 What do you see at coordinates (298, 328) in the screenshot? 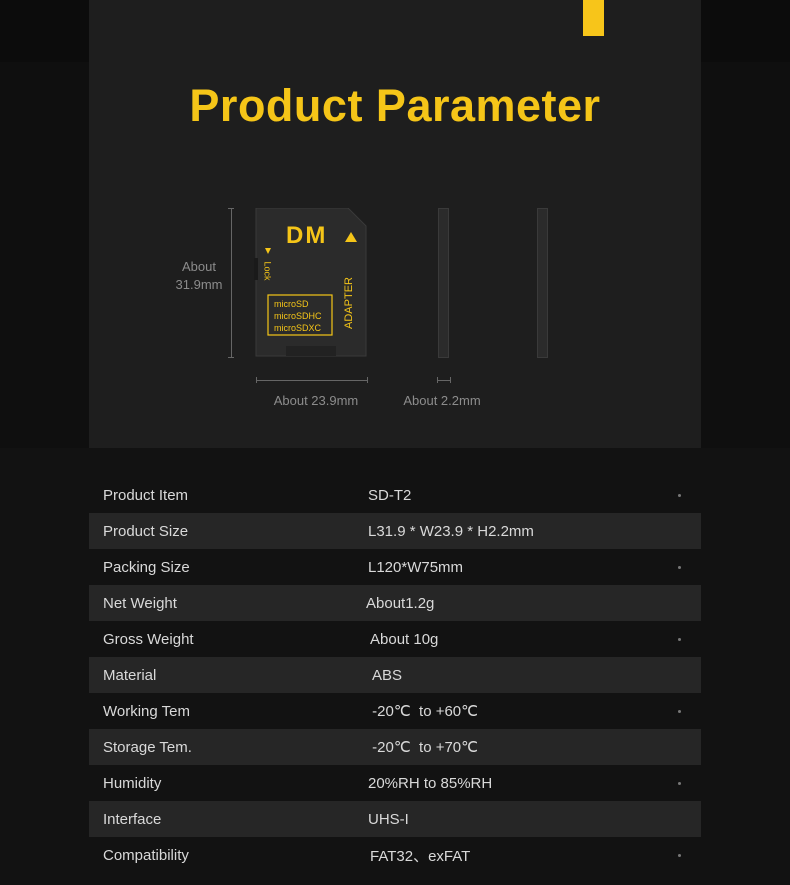
I see `format-microsdxc: microSDXC` at bounding box center [298, 328].